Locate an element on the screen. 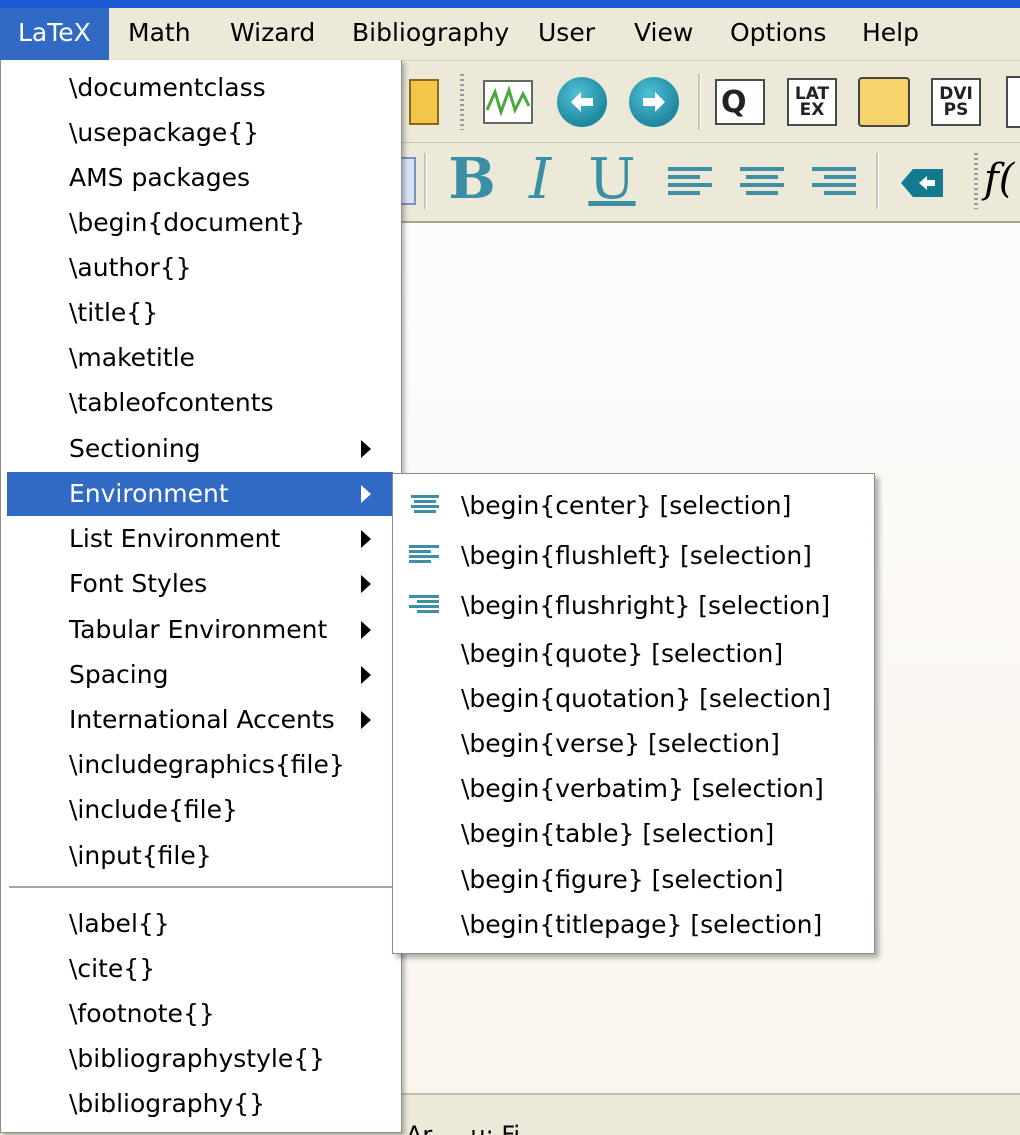 This screenshot has width=1020, height=1135. menu-help: Help is located at coordinates (890, 34).